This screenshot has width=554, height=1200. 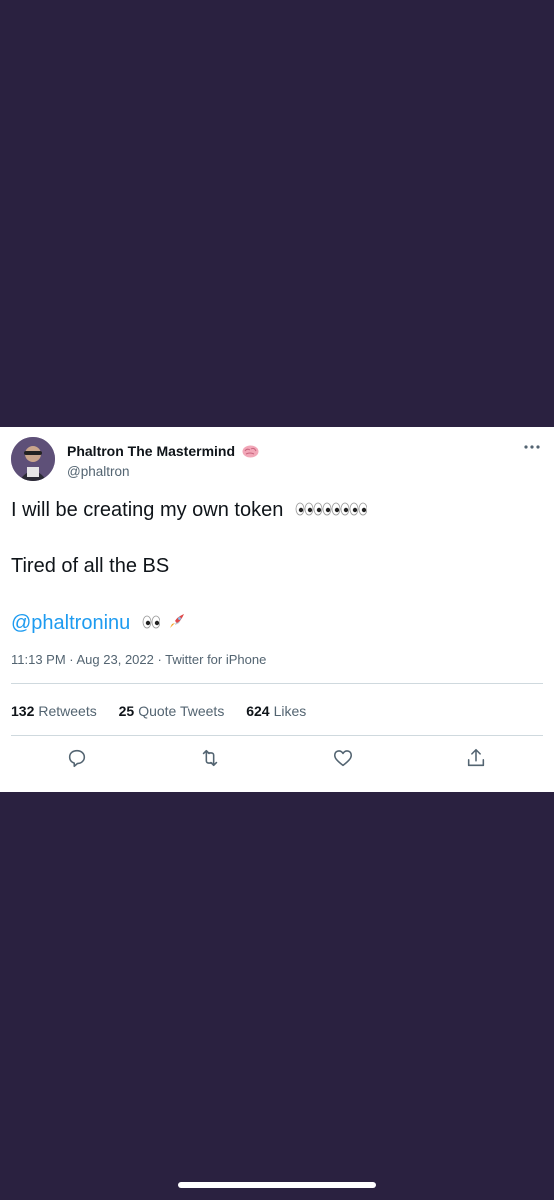 I want to click on tweet-text-line-3: @phaltroninu, so click(x=99, y=623).